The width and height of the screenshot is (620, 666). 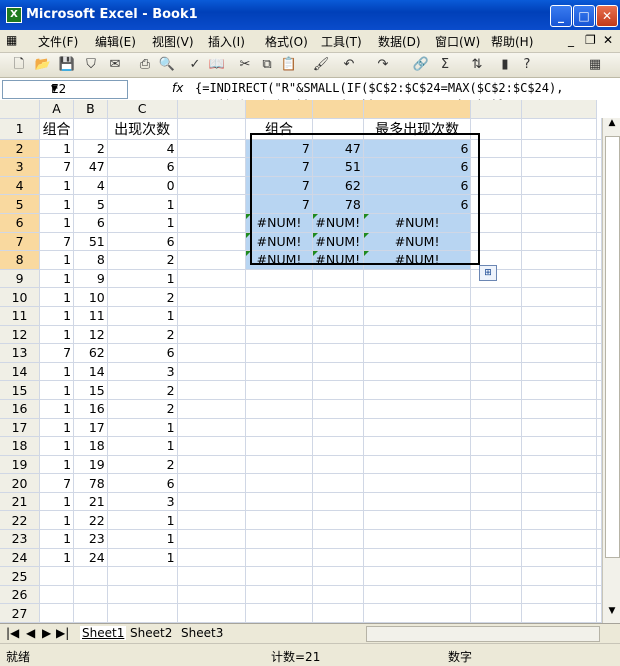 What do you see at coordinates (91, 557) in the screenshot?
I see `cell: 24` at bounding box center [91, 557].